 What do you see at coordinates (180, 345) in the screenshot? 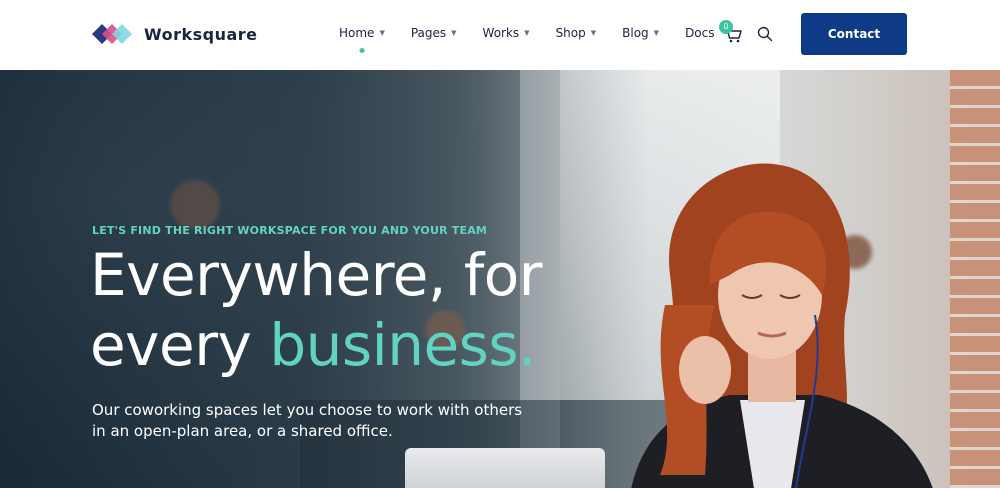
I see `headline-line2-plain: every` at bounding box center [180, 345].